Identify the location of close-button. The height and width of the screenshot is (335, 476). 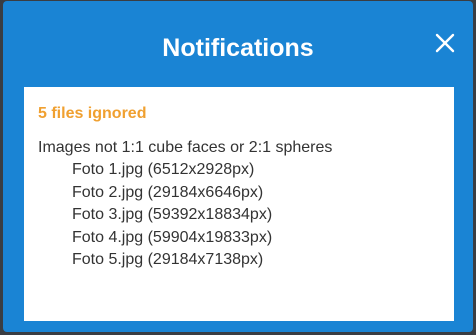
(445, 43).